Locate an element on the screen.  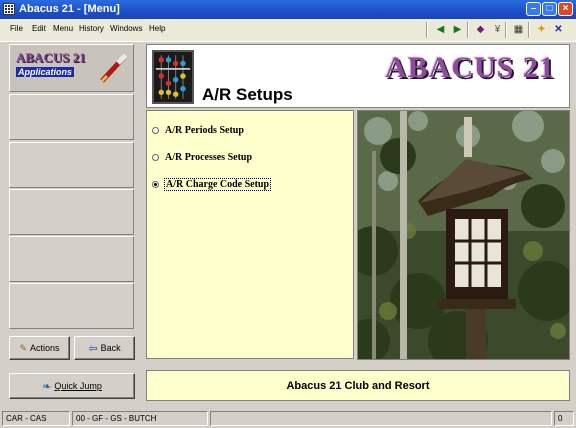
wand-icon: ✎ is located at coordinates (23, 347).